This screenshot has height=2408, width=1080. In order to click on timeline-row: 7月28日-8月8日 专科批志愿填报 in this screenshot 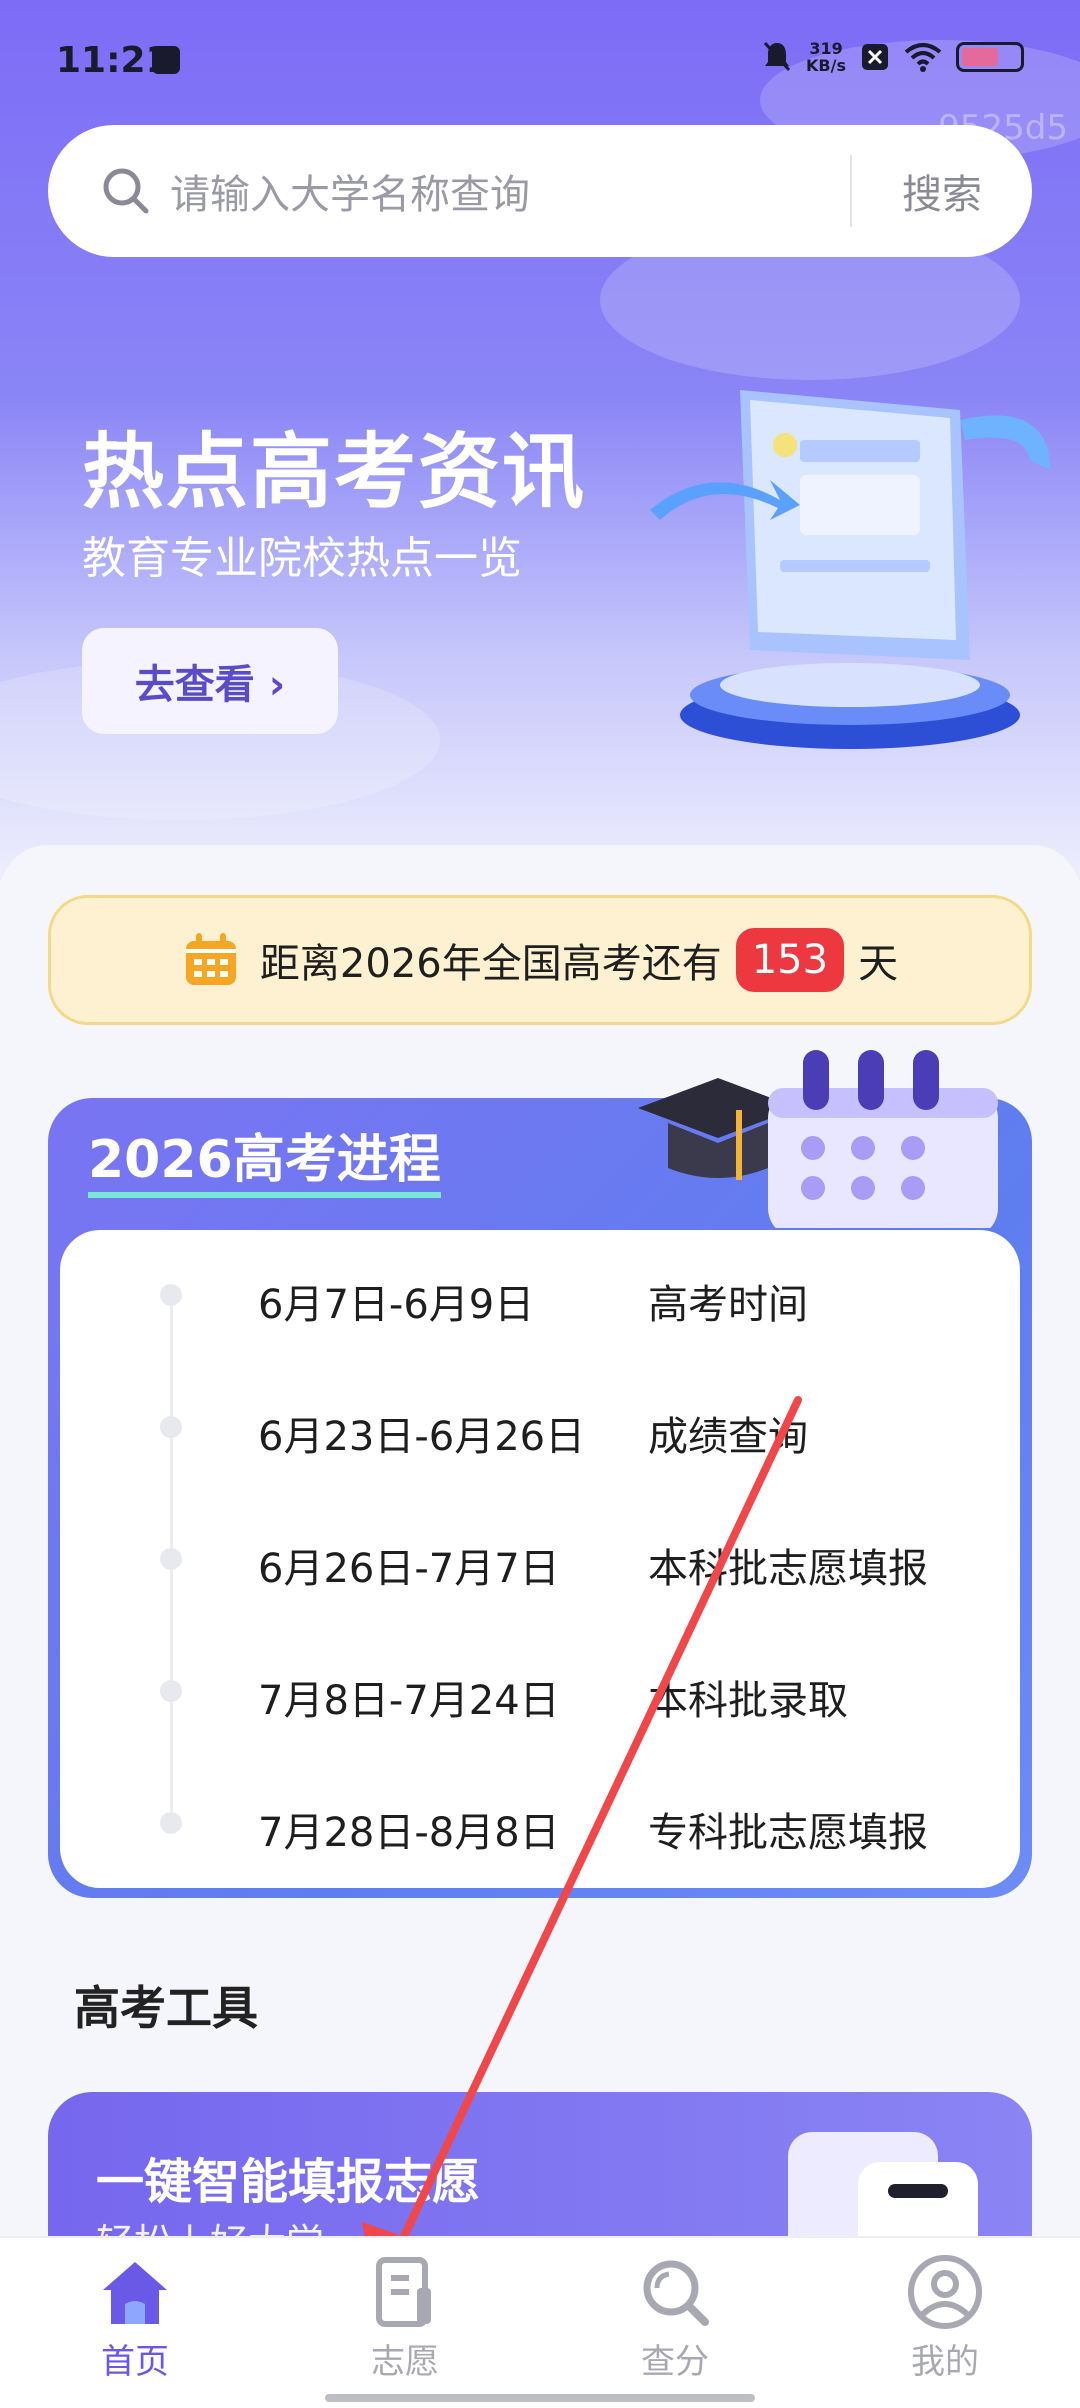, I will do `click(540, 1823)`.